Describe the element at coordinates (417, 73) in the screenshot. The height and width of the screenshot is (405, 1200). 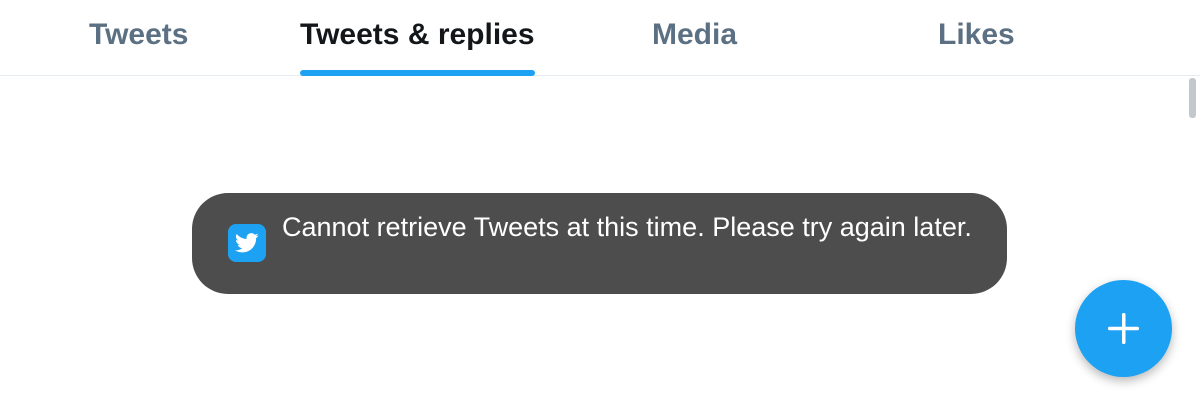
I see `active-tab-indicator` at that location.